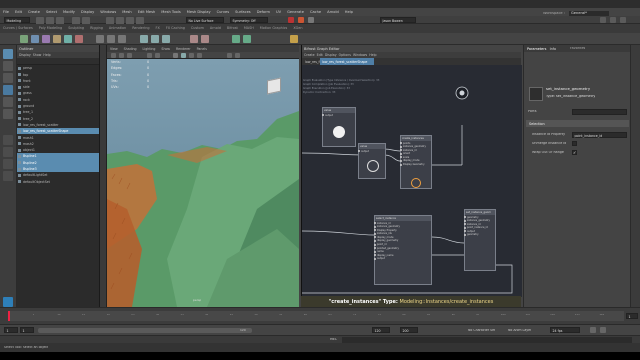  Describe the element at coordinates (263, 12) in the screenshot. I see `menu-deform: Deform` at that location.